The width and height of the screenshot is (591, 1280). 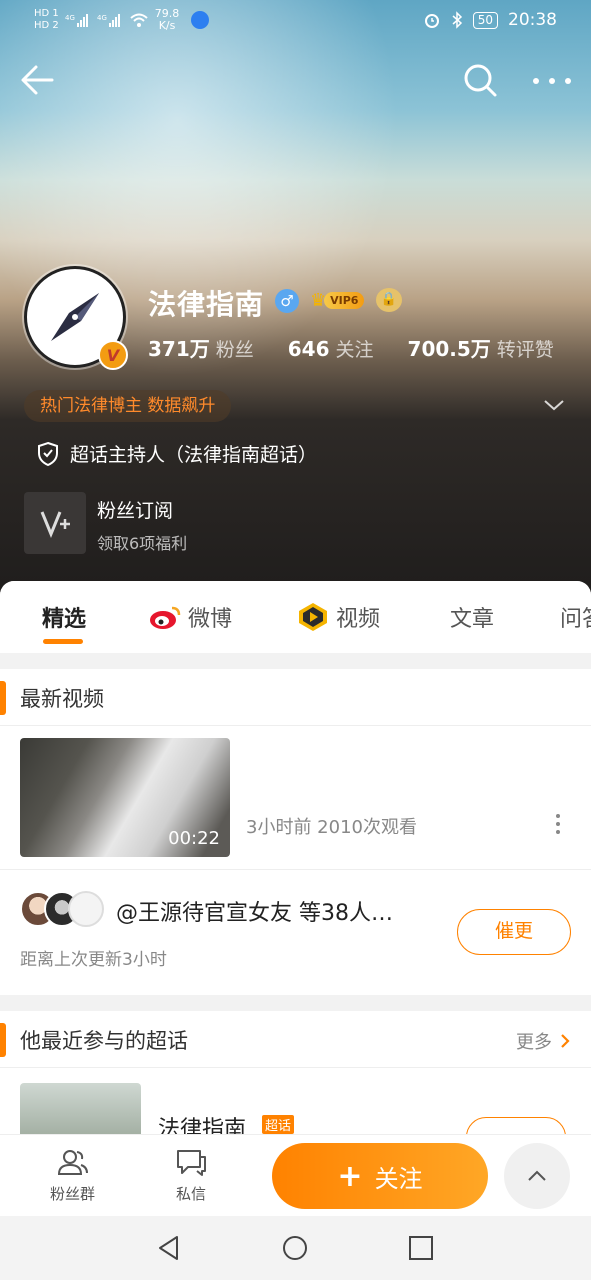 I want to click on clock: 20:38, so click(x=532, y=20).